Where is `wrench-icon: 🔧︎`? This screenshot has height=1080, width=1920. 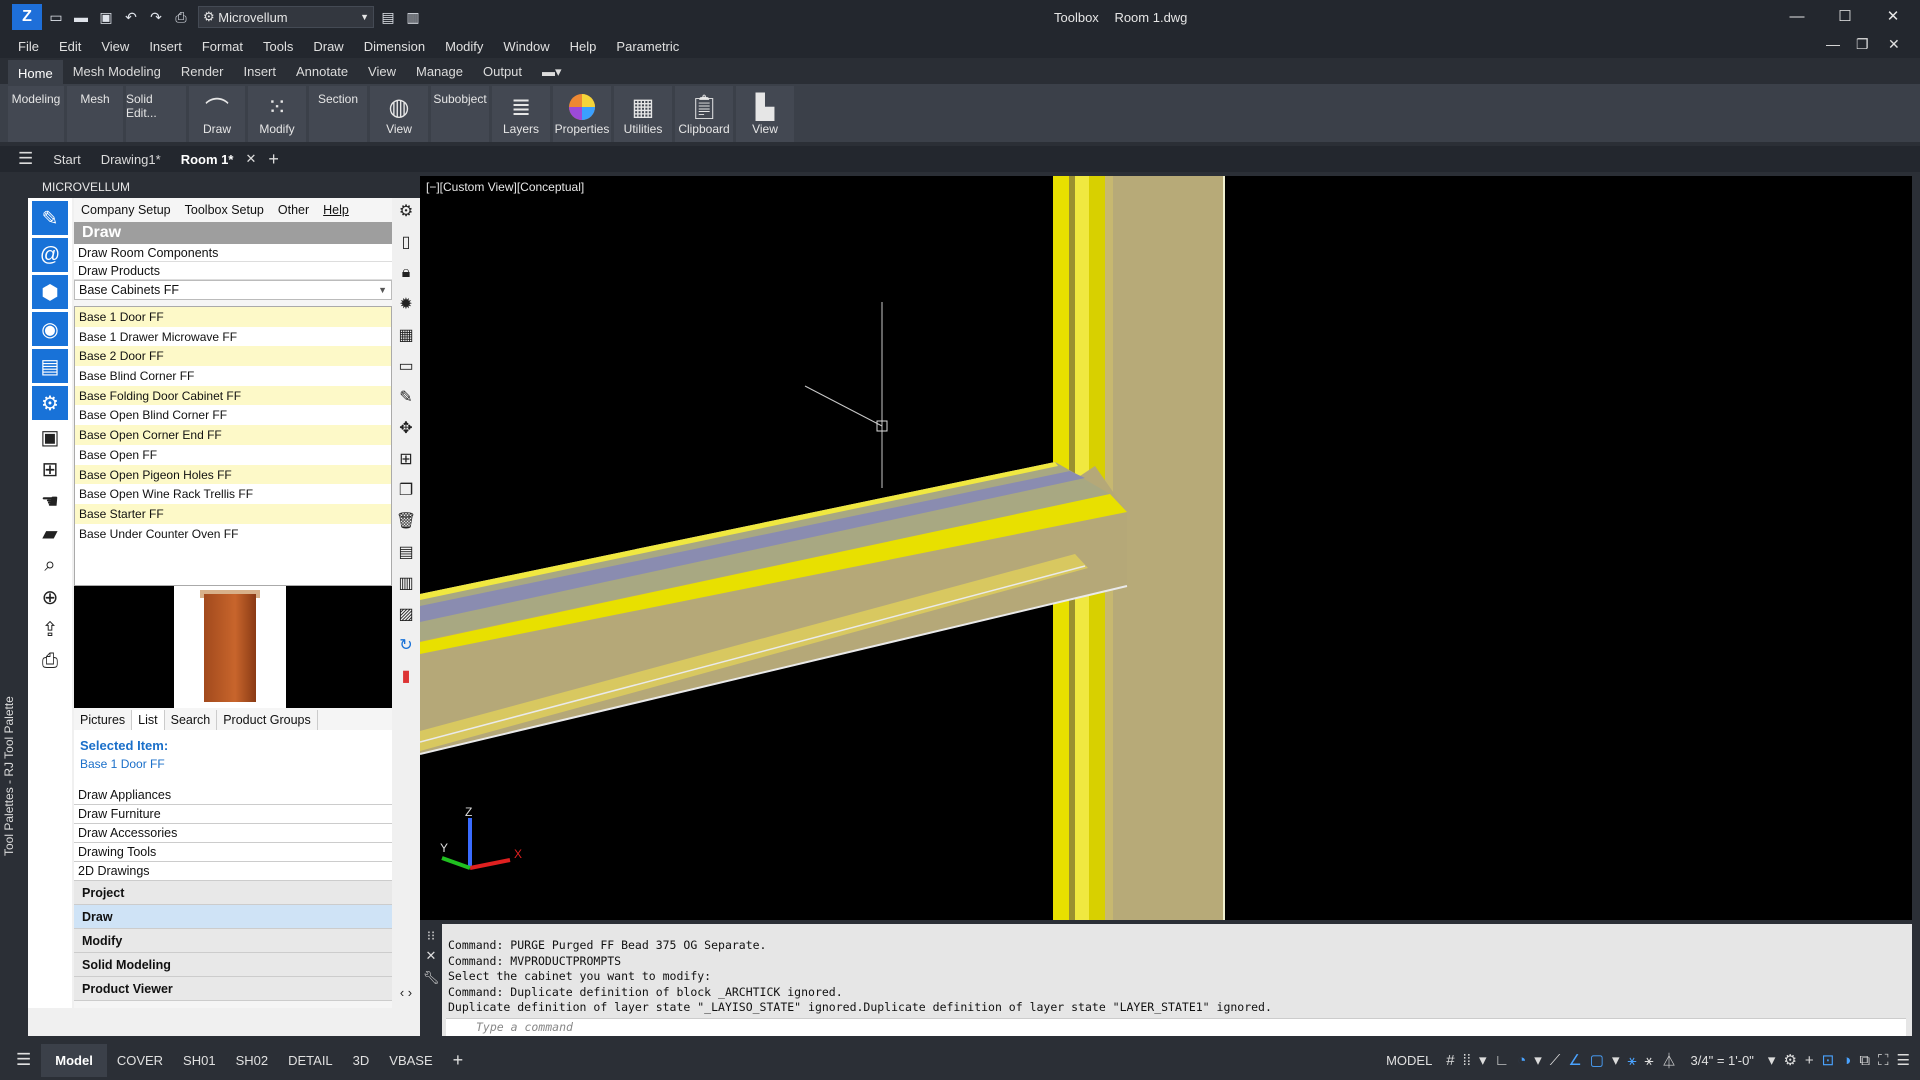
wrench-icon: 🔧︎ is located at coordinates (431, 978).